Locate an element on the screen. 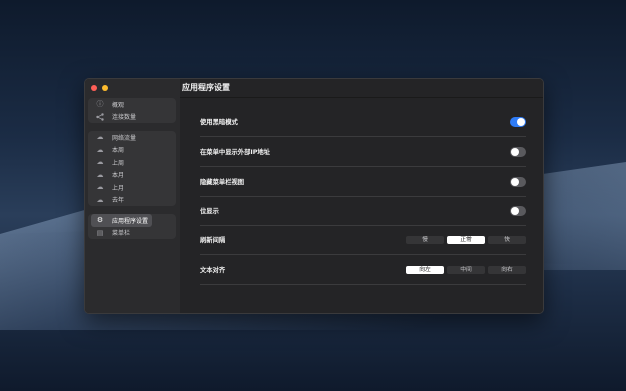  sidebar-item-last-year: ☁ 去年 is located at coordinates (132, 200).